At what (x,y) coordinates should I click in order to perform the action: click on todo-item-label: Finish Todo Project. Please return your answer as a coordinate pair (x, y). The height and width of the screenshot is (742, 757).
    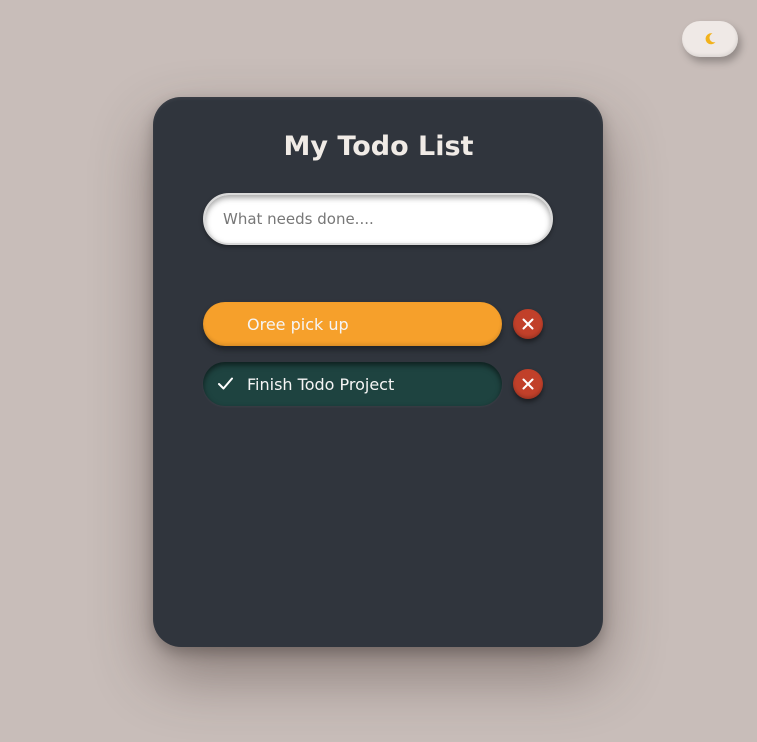
    Looking at the image, I should click on (321, 384).